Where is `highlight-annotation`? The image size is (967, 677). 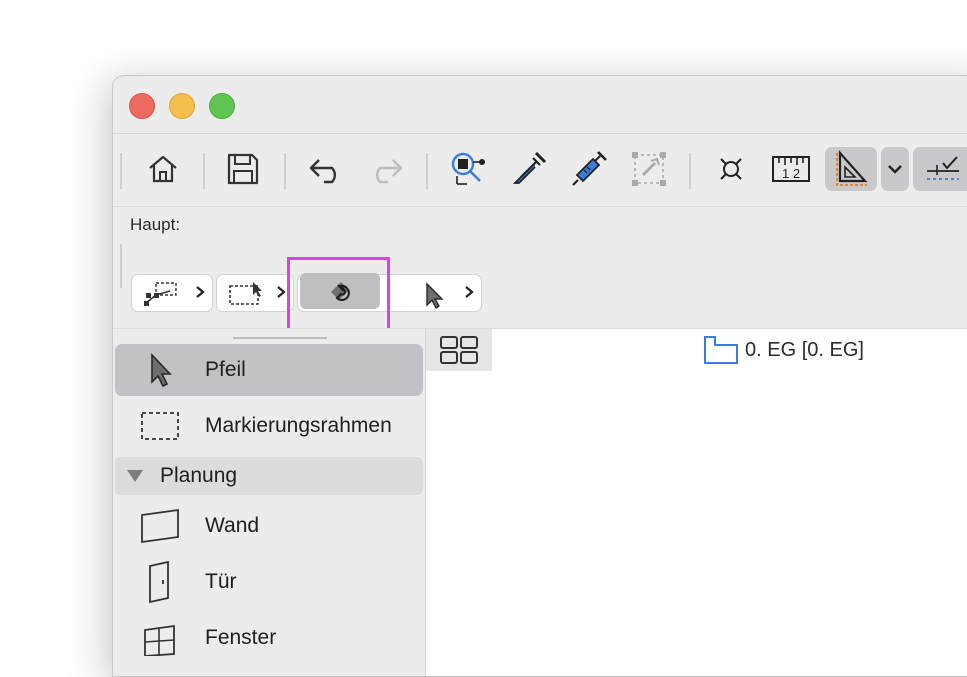
highlight-annotation is located at coordinates (338, 294).